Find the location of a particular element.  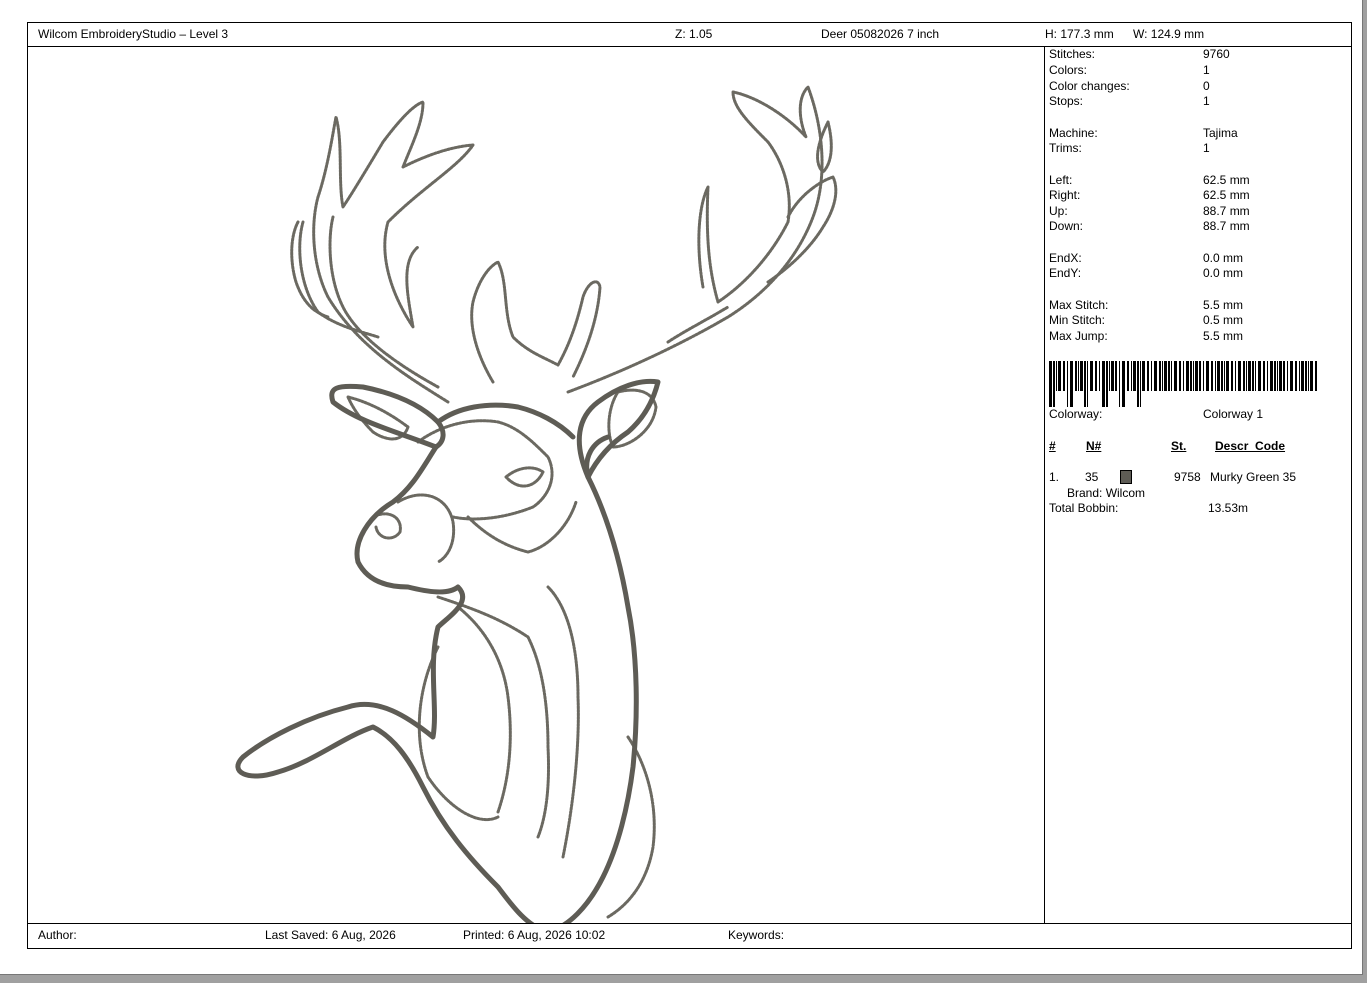

endy-row: EndY: 0.0 mm is located at coordinates (1146, 273).